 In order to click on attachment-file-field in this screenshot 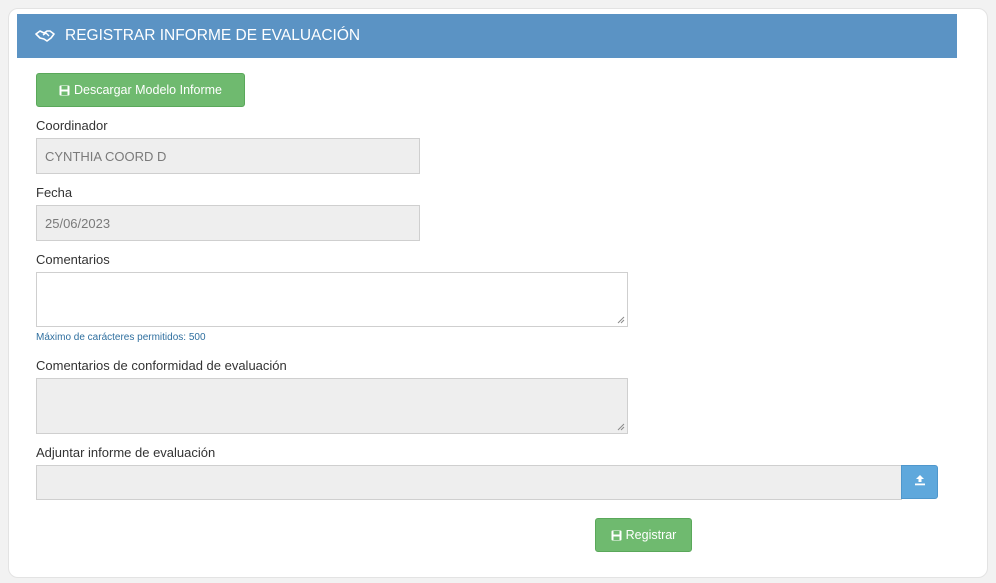, I will do `click(469, 482)`.